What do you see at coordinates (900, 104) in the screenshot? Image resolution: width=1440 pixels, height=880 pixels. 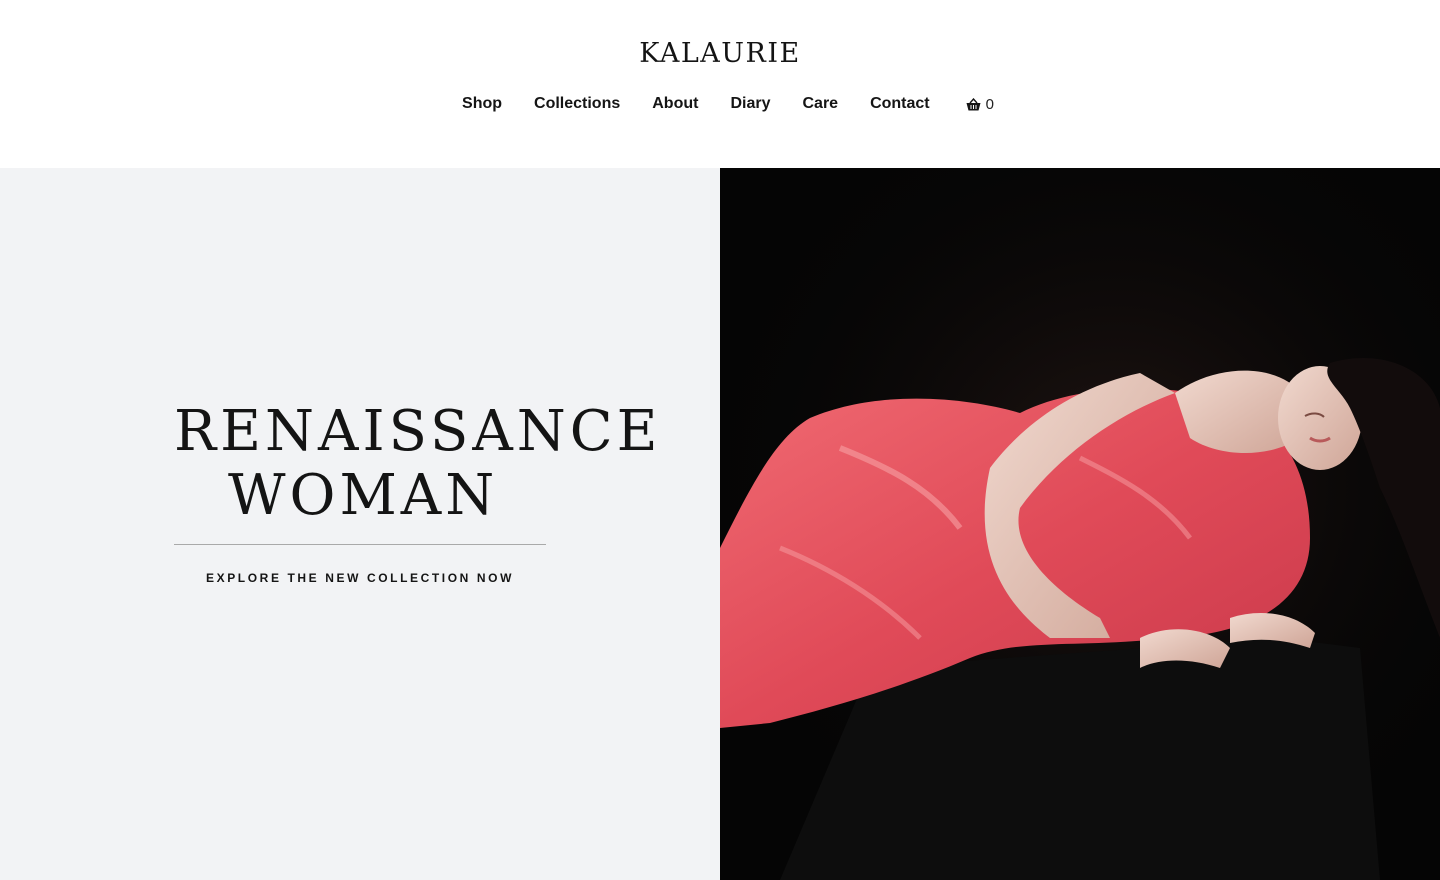 I see `nav-item-contact: Contact` at bounding box center [900, 104].